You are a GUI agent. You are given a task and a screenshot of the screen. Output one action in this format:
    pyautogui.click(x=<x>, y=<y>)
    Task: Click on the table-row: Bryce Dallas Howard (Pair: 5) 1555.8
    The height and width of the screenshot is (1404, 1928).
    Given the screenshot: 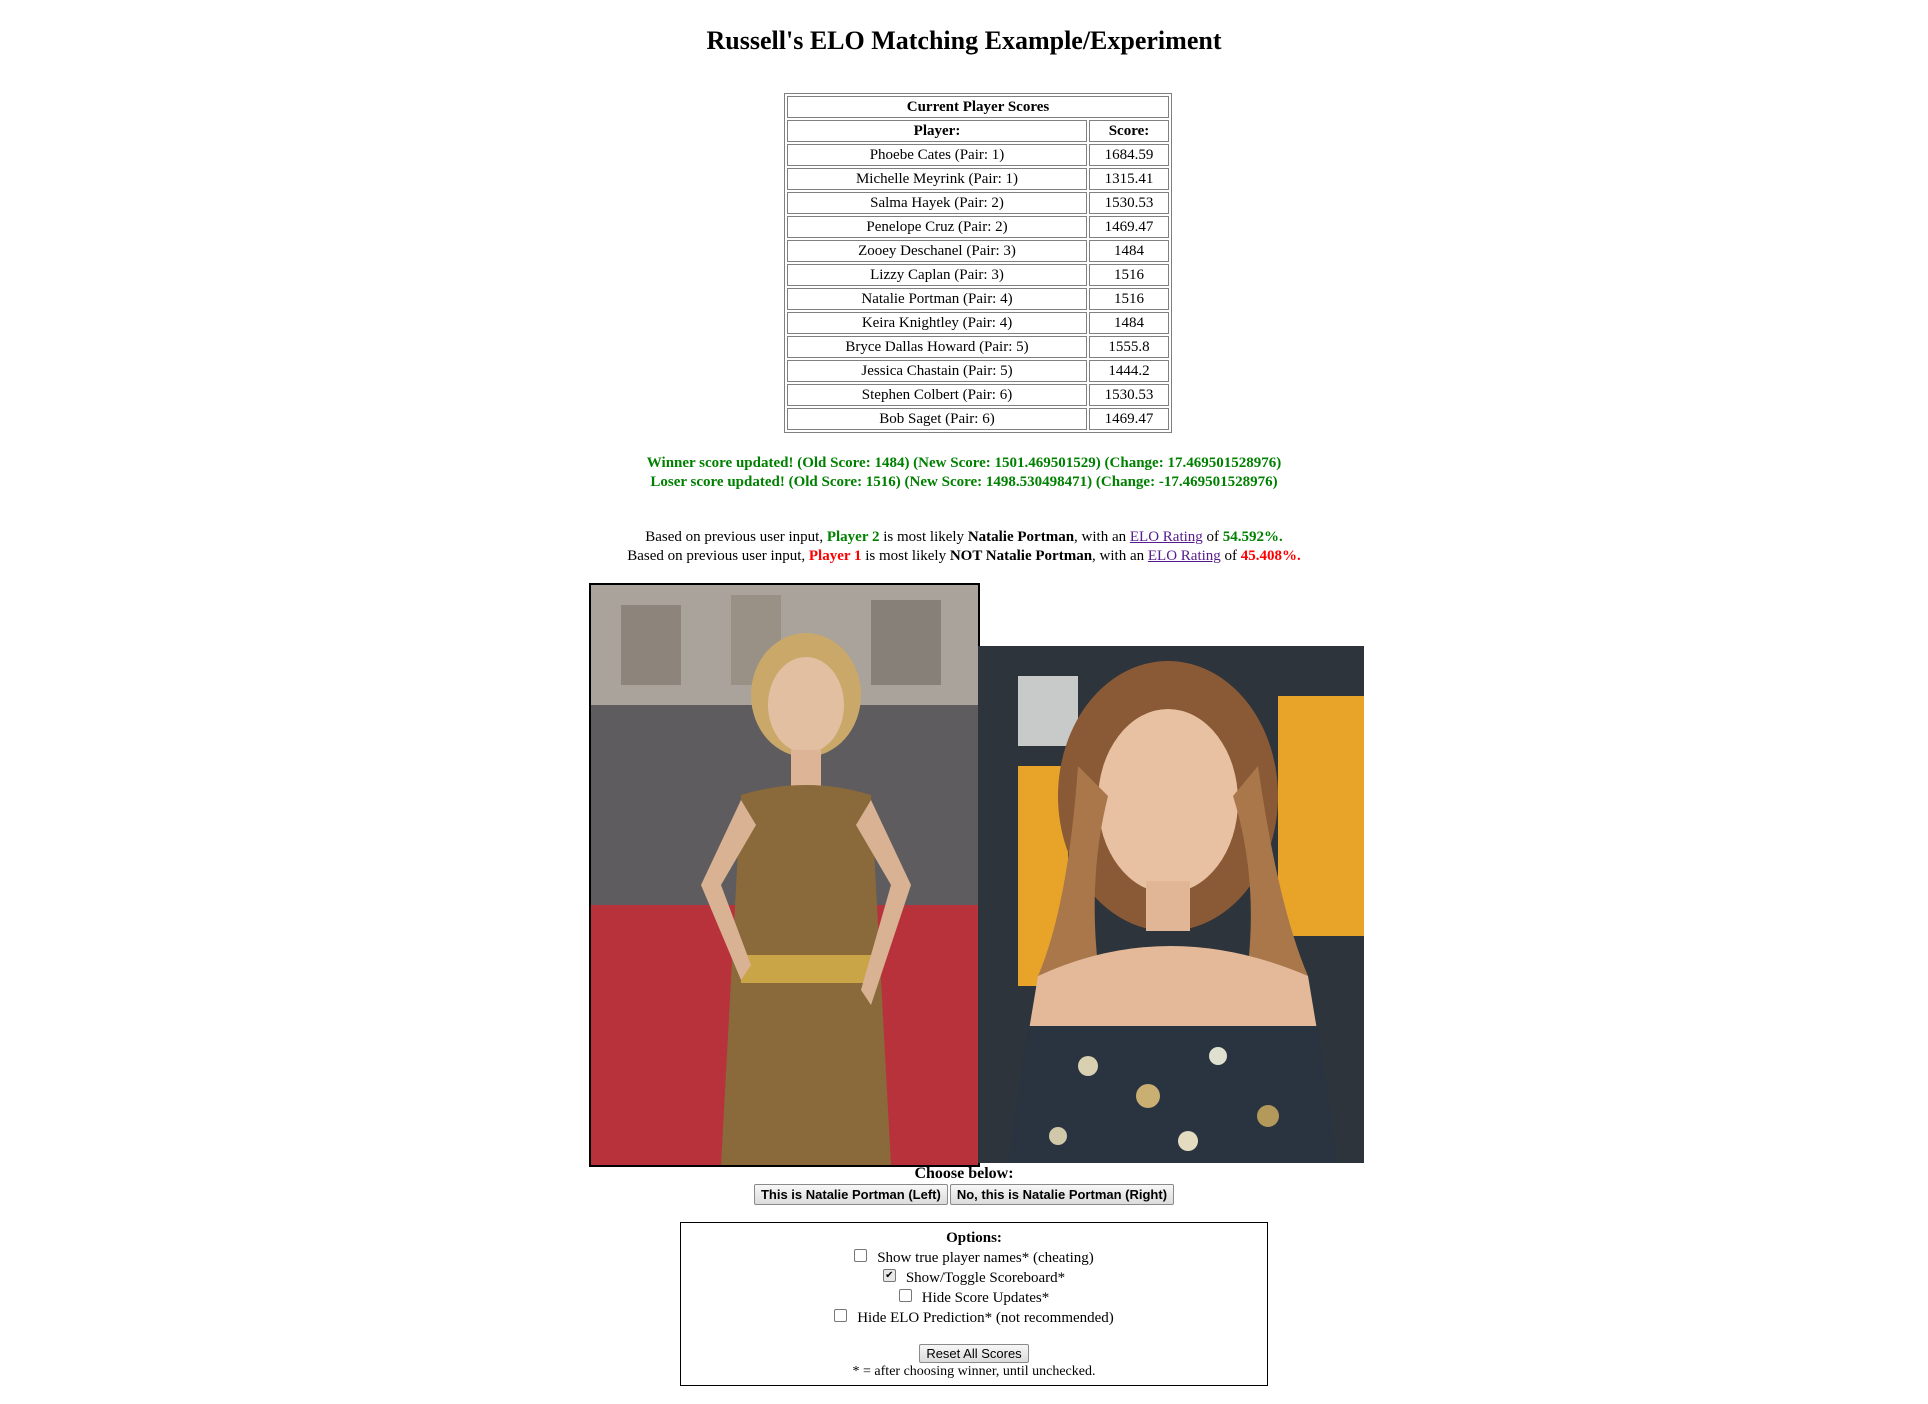 What is the action you would take?
    pyautogui.click(x=978, y=347)
    